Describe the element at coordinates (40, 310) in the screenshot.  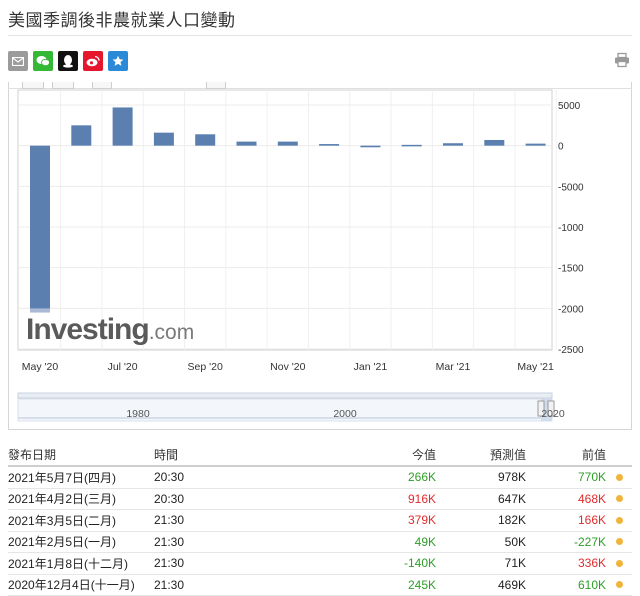
I see `bar-cap` at that location.